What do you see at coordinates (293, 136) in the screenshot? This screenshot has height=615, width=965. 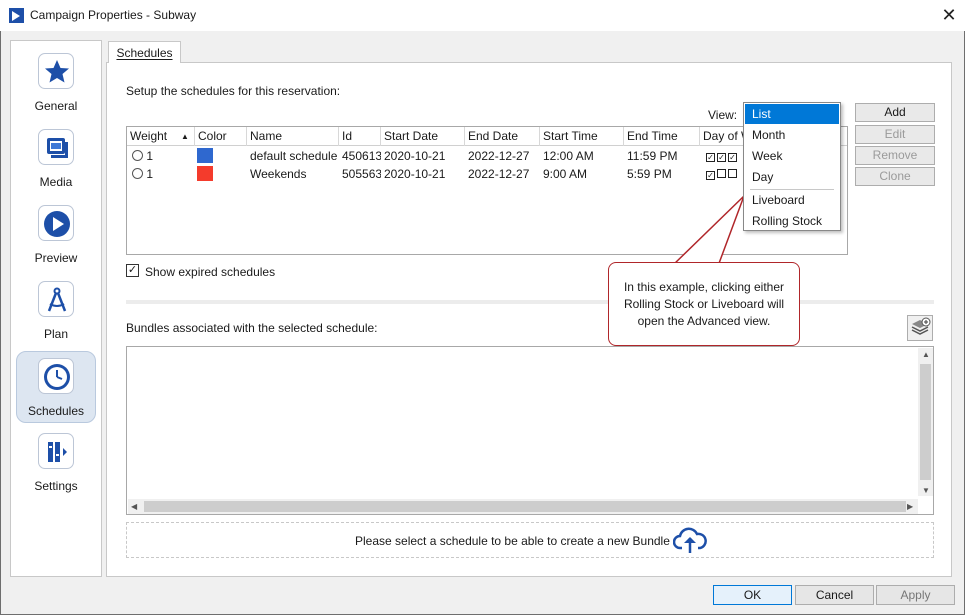 I see `column-header-name: Name` at bounding box center [293, 136].